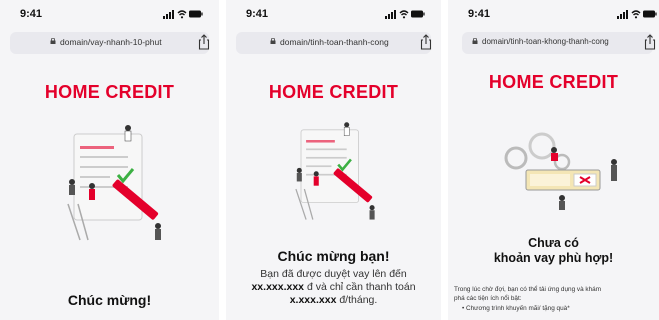 The image size is (659, 320). Describe the element at coordinates (516, 308) in the screenshot. I see `benefit-item: • Chương trình khuyến mãi/ tặng quà*` at that location.